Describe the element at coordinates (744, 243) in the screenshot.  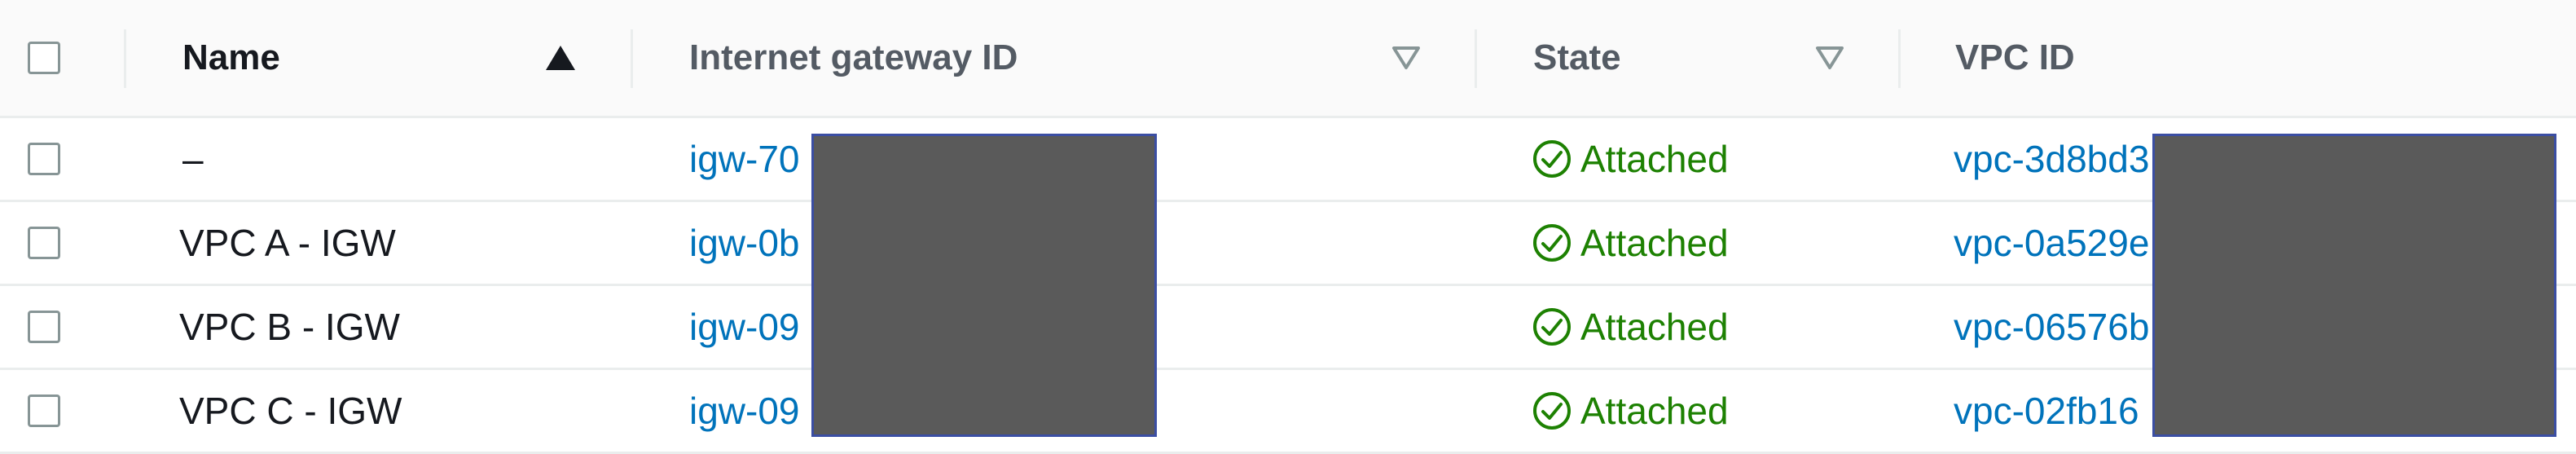
I see `igw-id-link: igw-0b` at that location.